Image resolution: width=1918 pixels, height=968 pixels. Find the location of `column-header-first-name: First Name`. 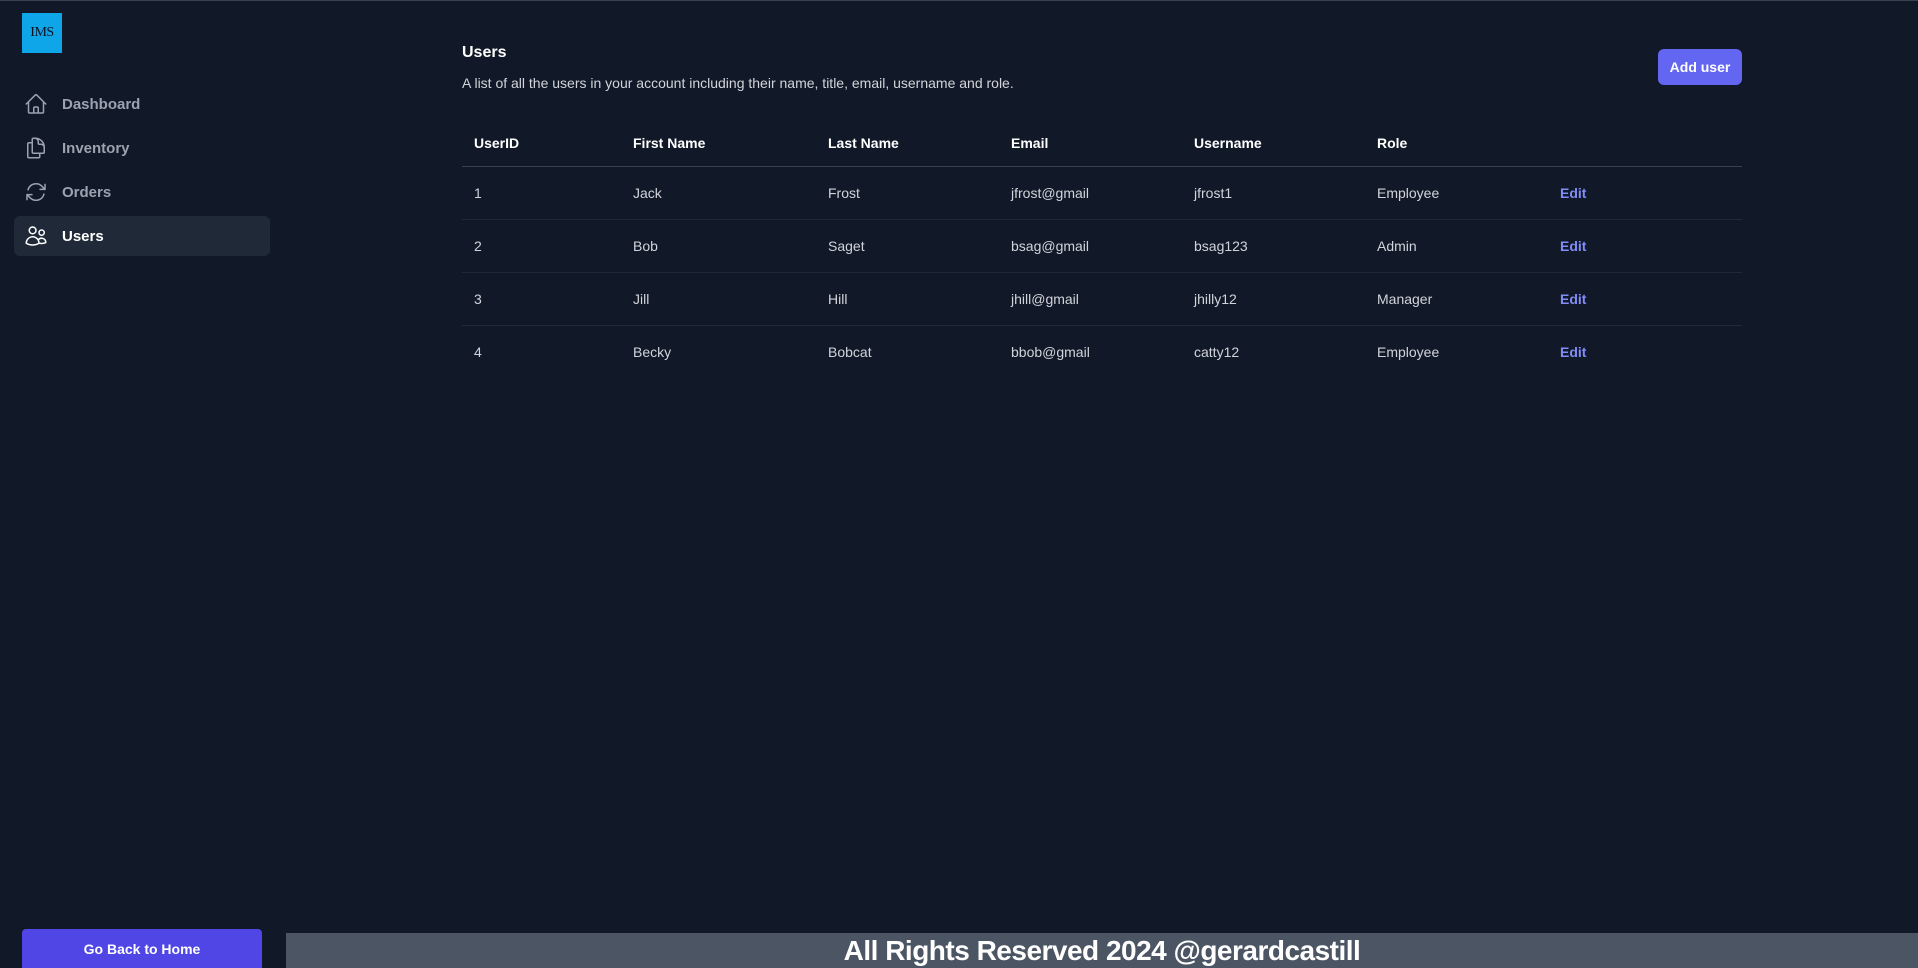

column-header-first-name: First Name is located at coordinates (730, 144).